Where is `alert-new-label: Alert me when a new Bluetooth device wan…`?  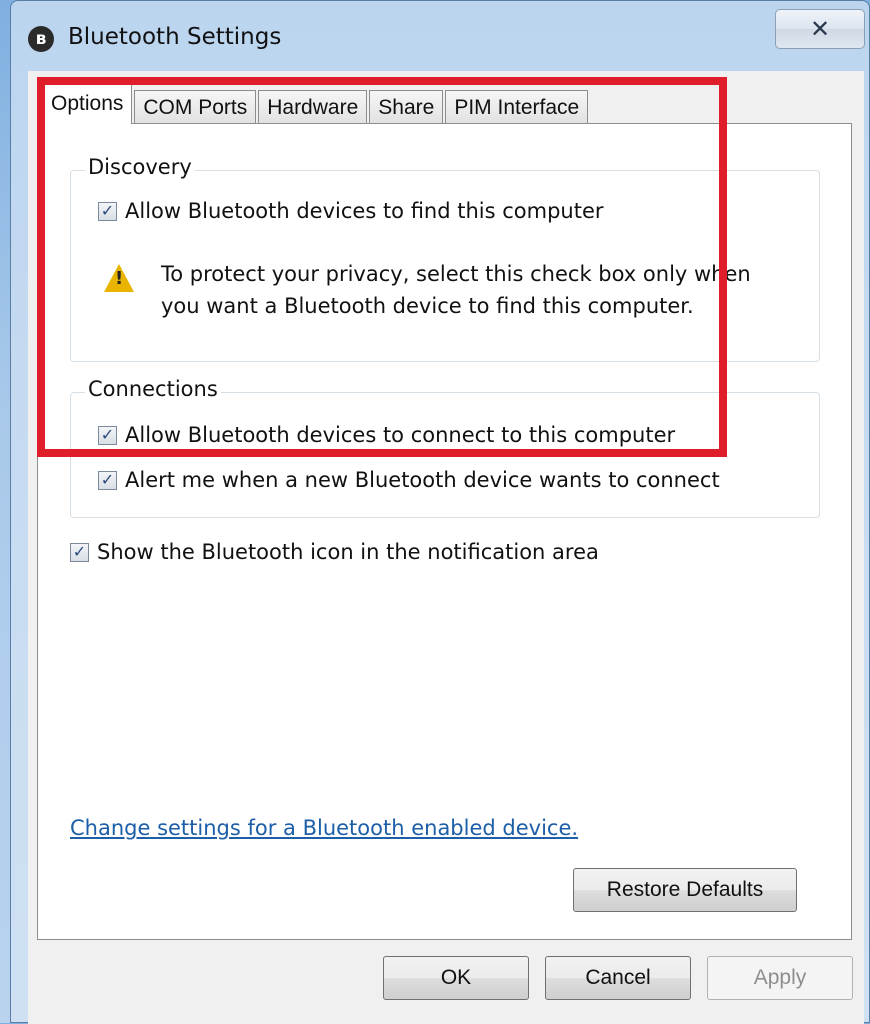 alert-new-label: Alert me when a new Bluetooth device wan… is located at coordinates (422, 480).